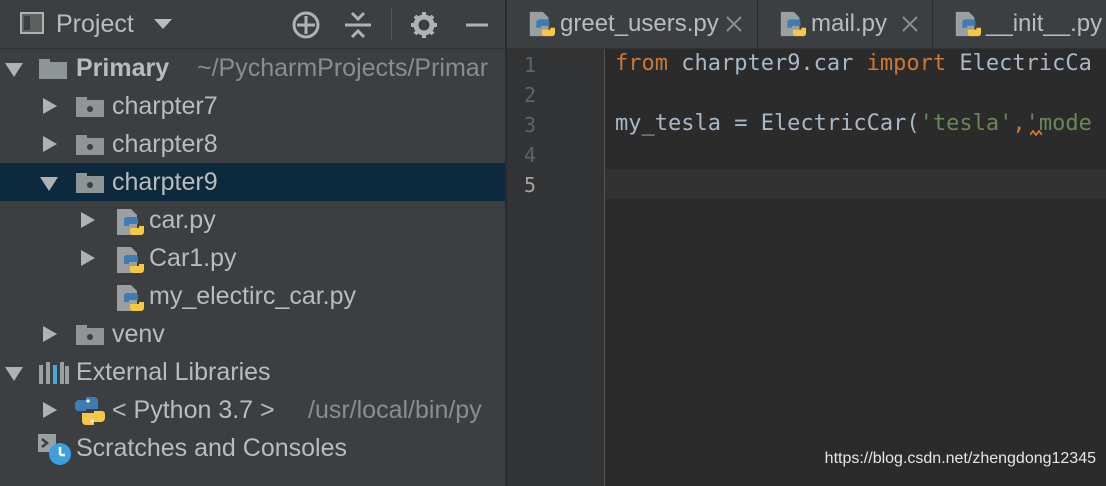 The image size is (1106, 486). What do you see at coordinates (358, 25) in the screenshot?
I see `collapse-all-icon` at bounding box center [358, 25].